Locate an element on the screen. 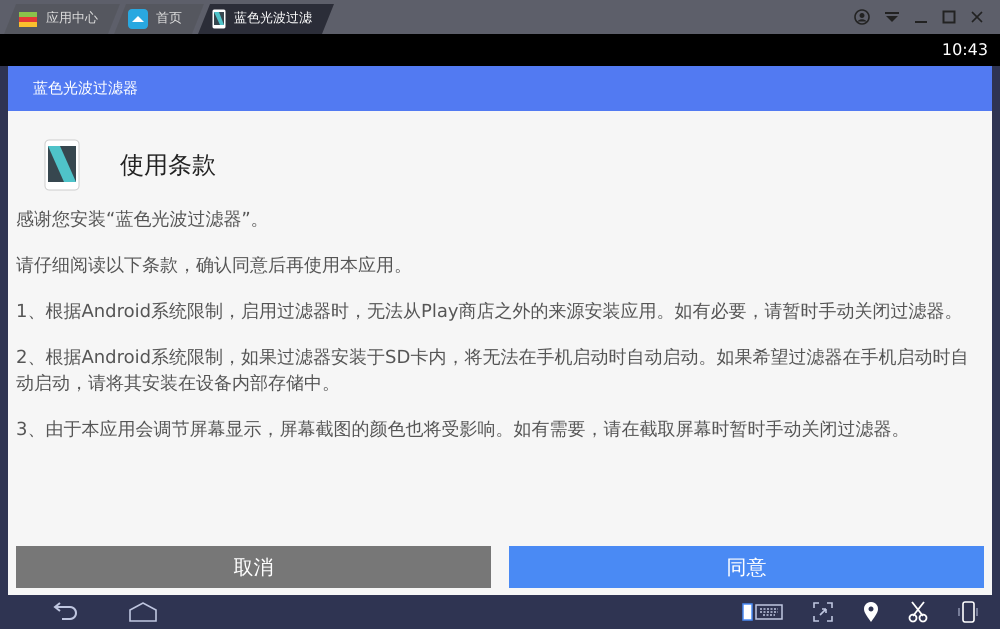 Image resolution: width=1000 pixels, height=629 pixels. close-icon is located at coordinates (977, 17).